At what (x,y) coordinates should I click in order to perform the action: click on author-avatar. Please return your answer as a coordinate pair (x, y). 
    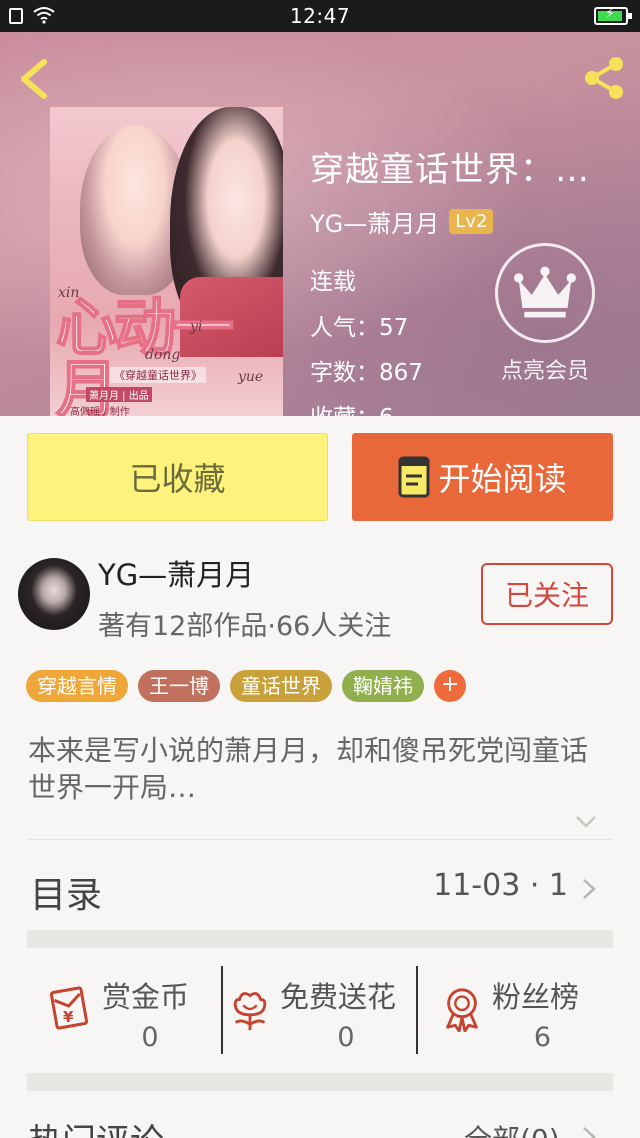
    Looking at the image, I should click on (54, 594).